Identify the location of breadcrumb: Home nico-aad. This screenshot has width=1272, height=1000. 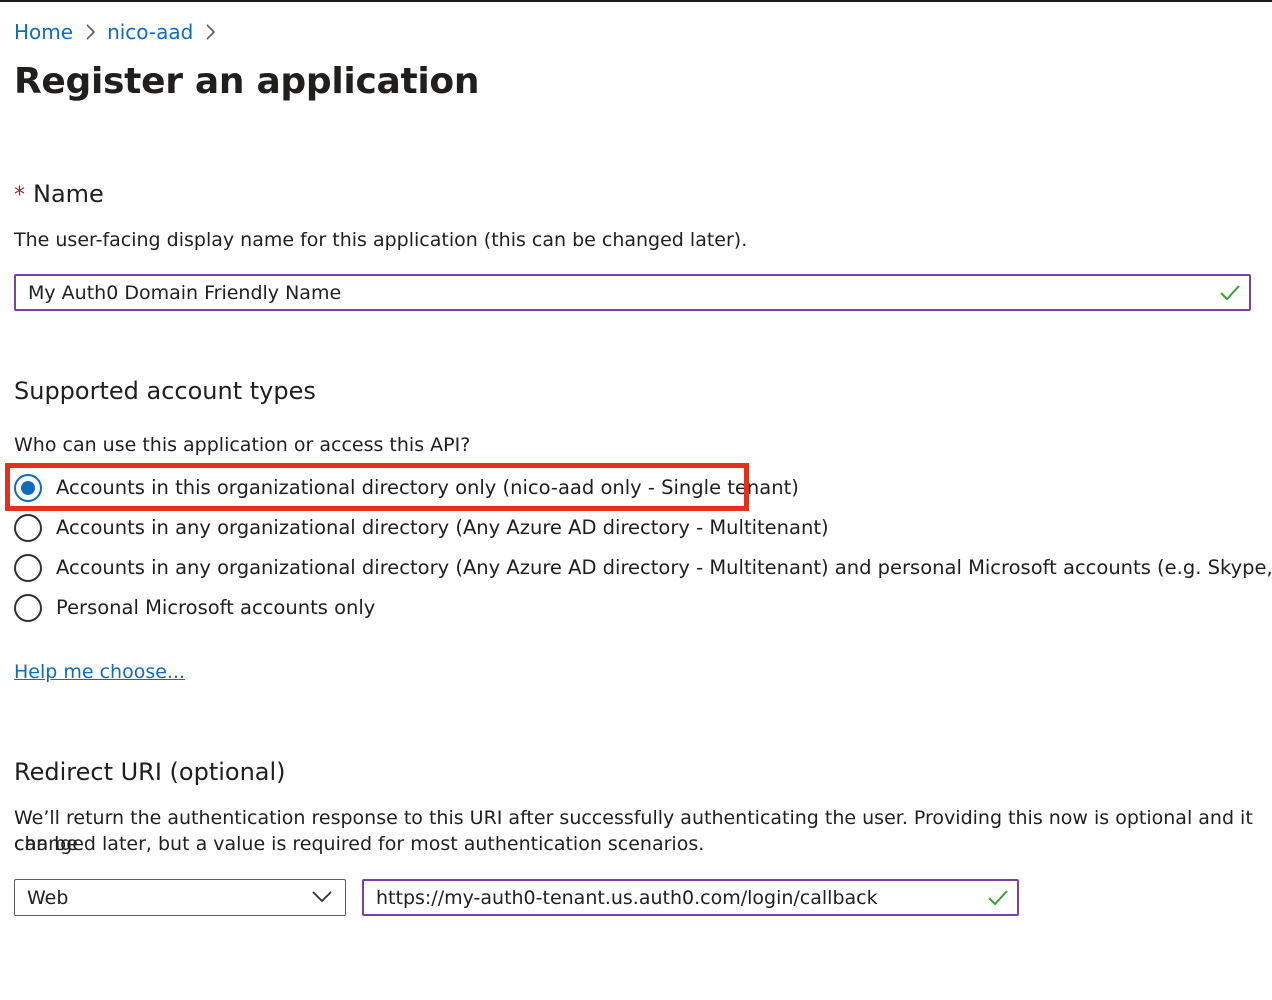
(120, 32).